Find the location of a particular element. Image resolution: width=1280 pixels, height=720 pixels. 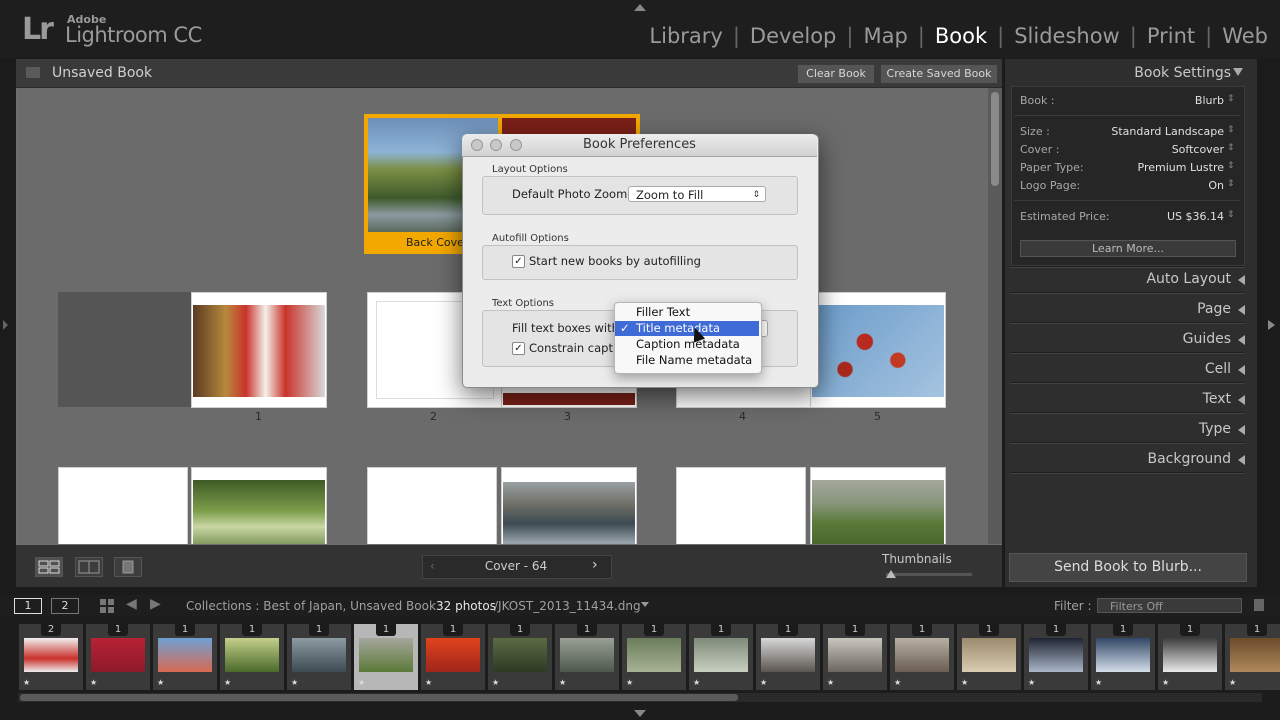

default-photo-zoom-select: Zoom to Fill ⇕ is located at coordinates (697, 194).